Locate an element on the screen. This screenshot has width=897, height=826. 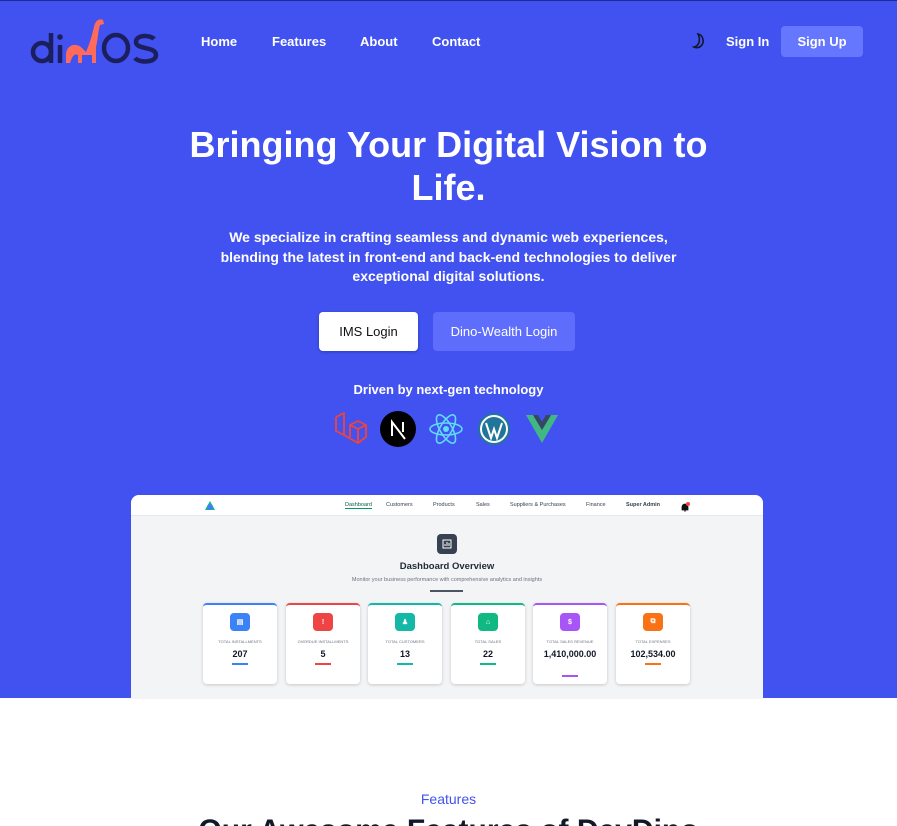
preview-nav-customers: Customers is located at coordinates (399, 505).